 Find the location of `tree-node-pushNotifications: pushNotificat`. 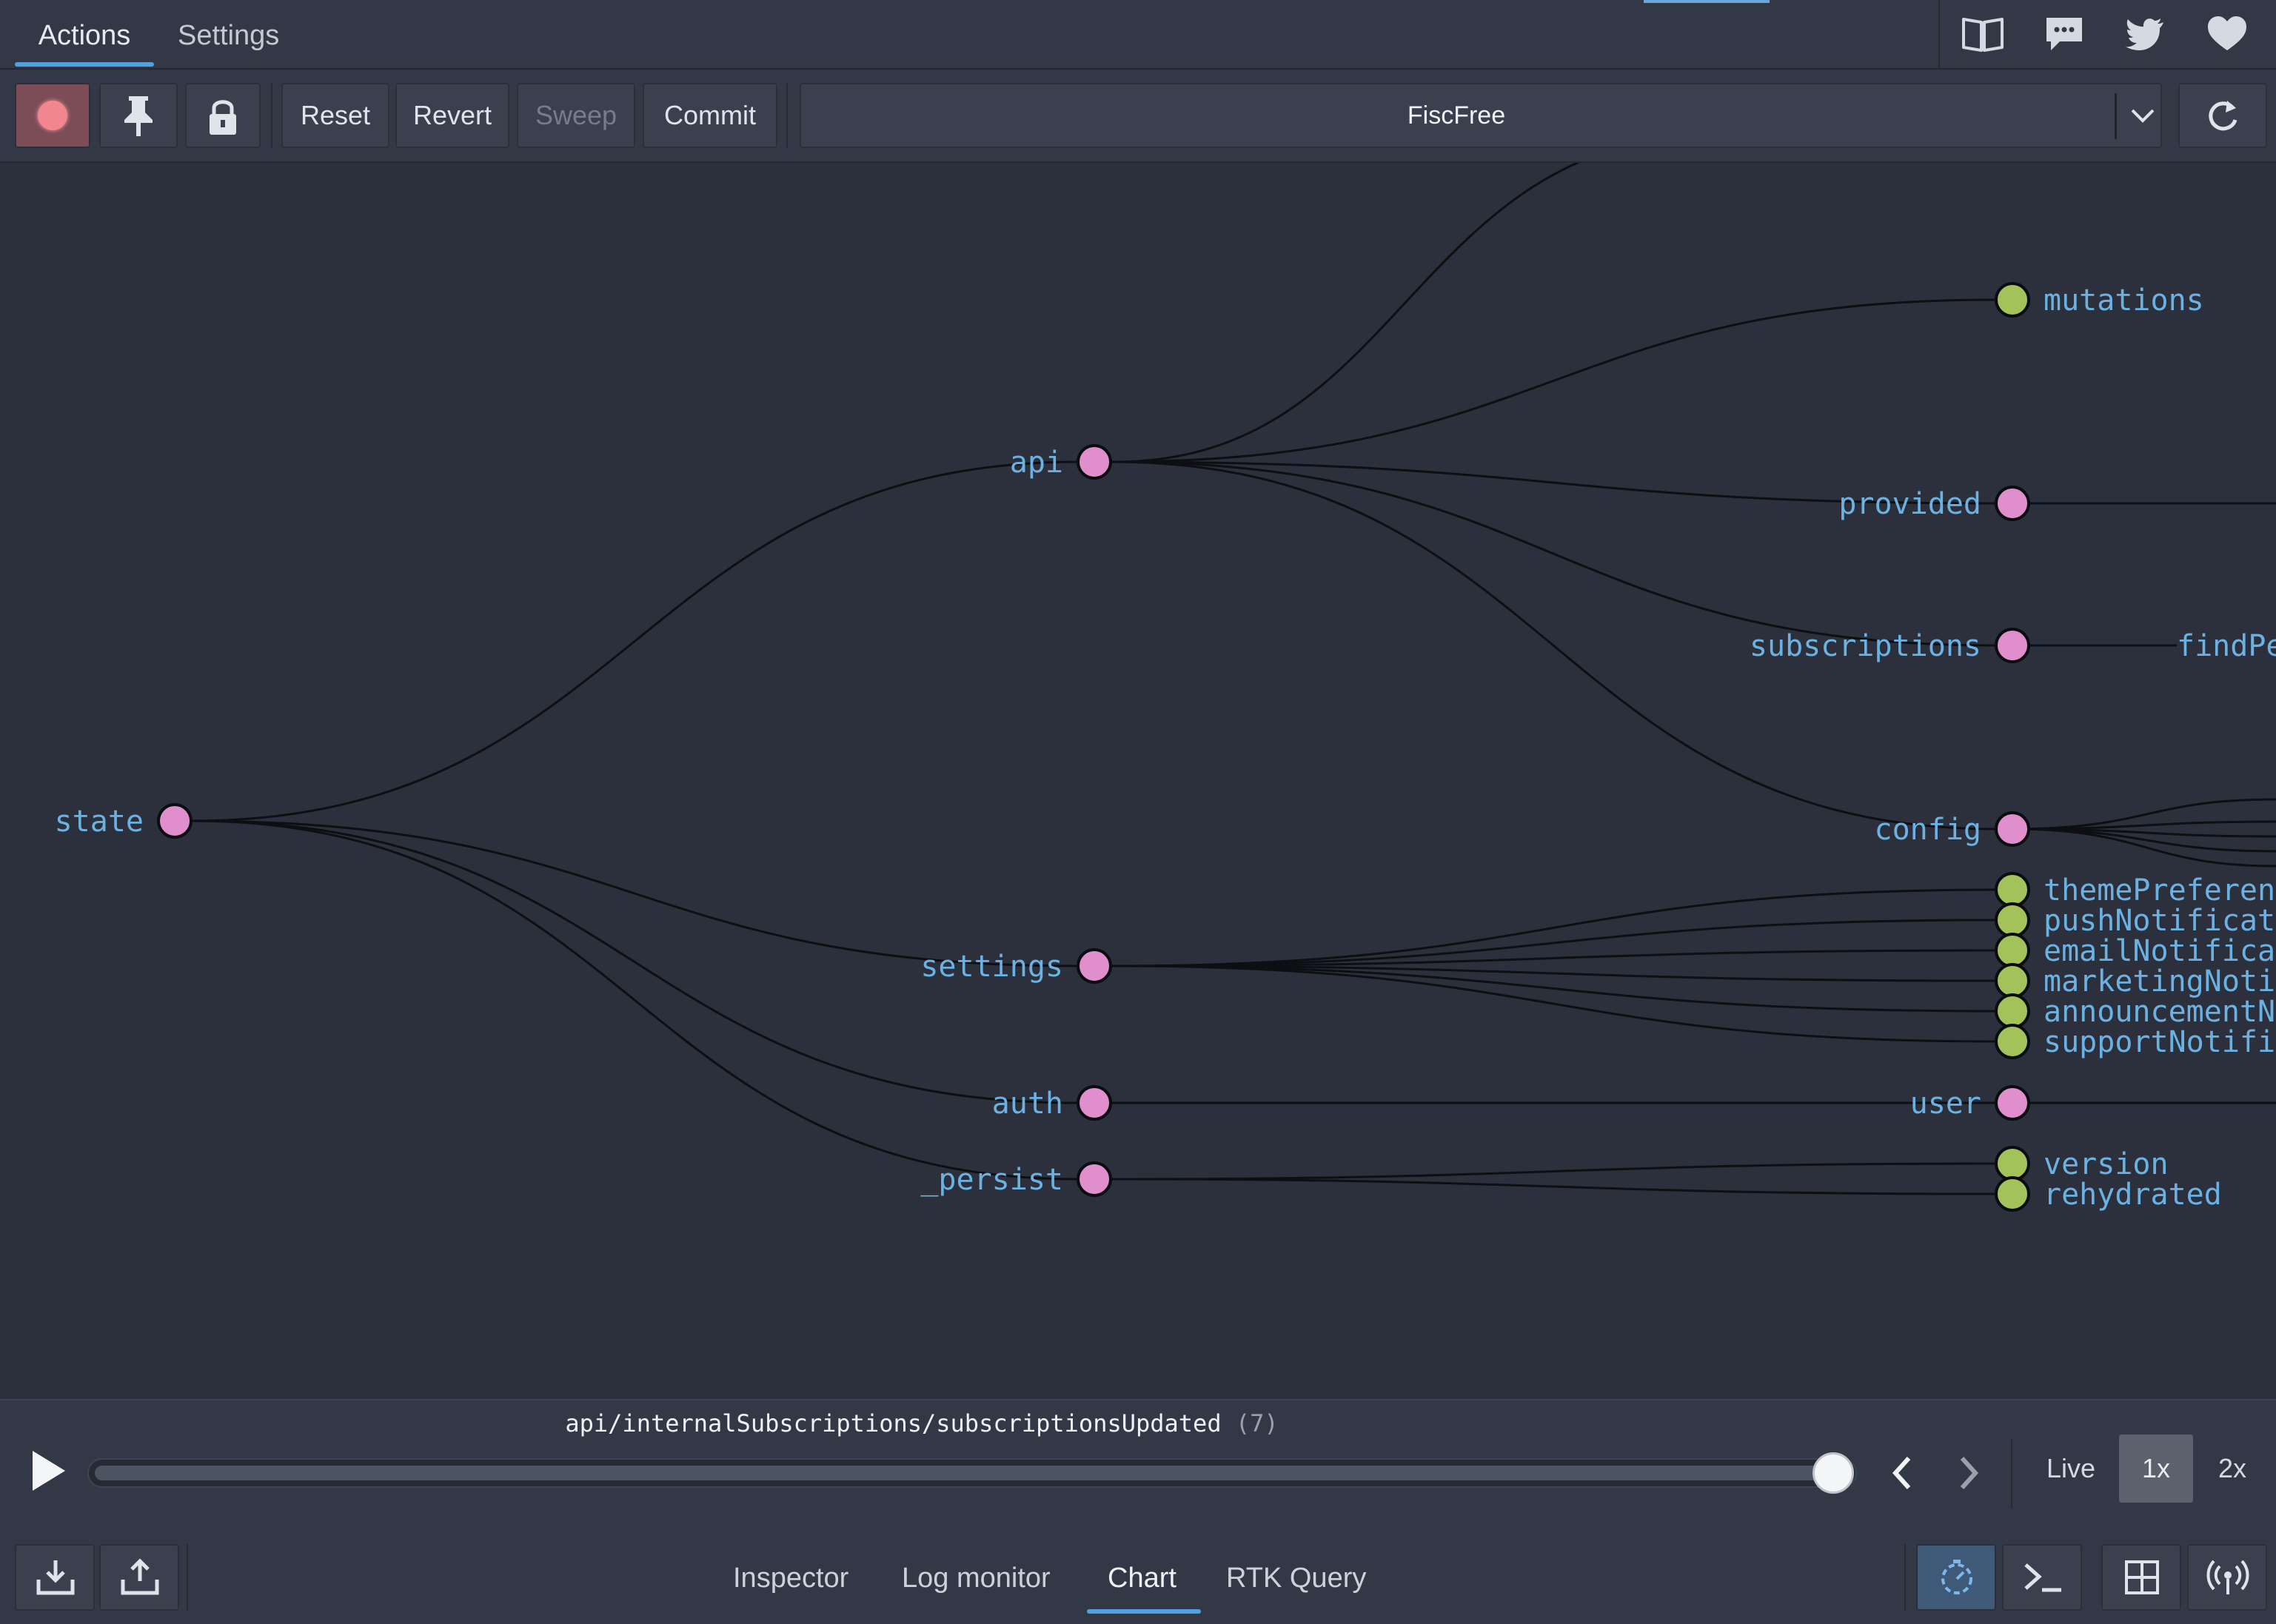

tree-node-pushNotifications: pushNotificat is located at coordinates (2135, 920).